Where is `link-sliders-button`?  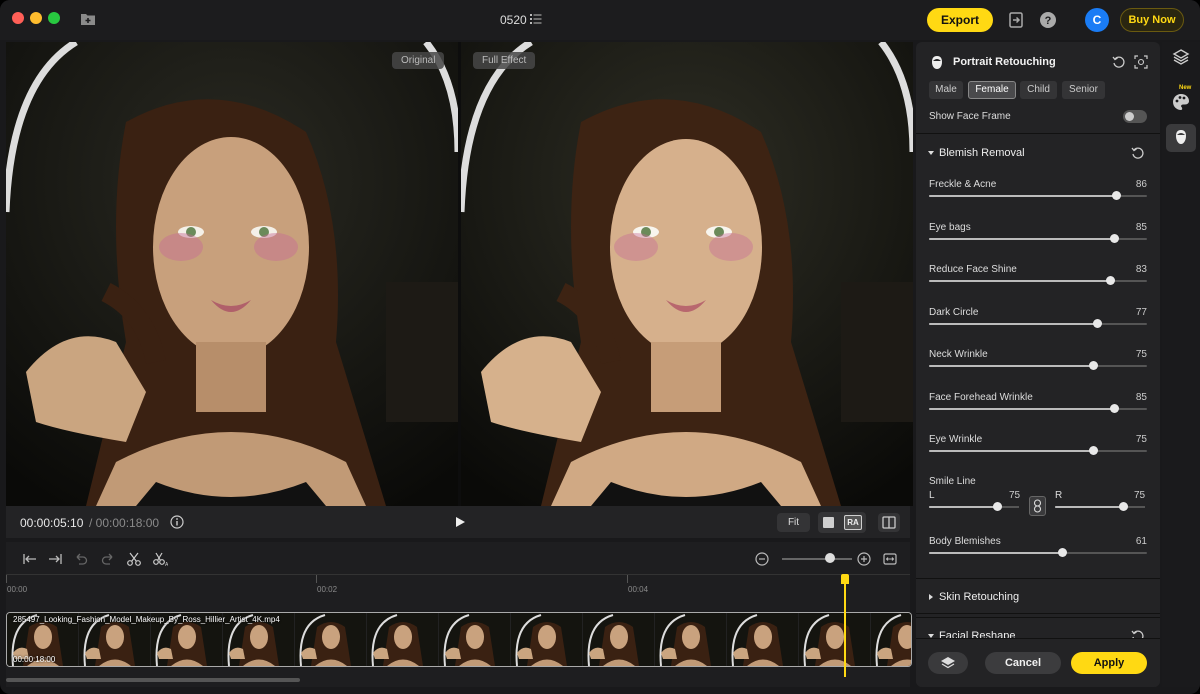
link-sliders-button is located at coordinates (1037, 506).